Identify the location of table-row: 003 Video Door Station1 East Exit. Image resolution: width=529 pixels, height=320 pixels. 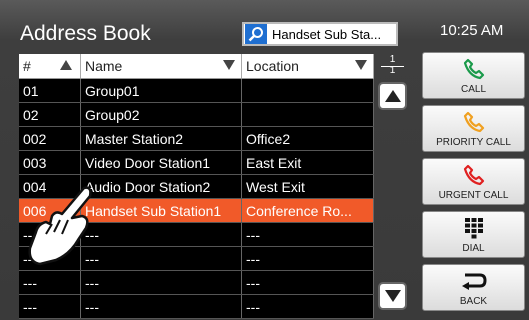
(196, 163).